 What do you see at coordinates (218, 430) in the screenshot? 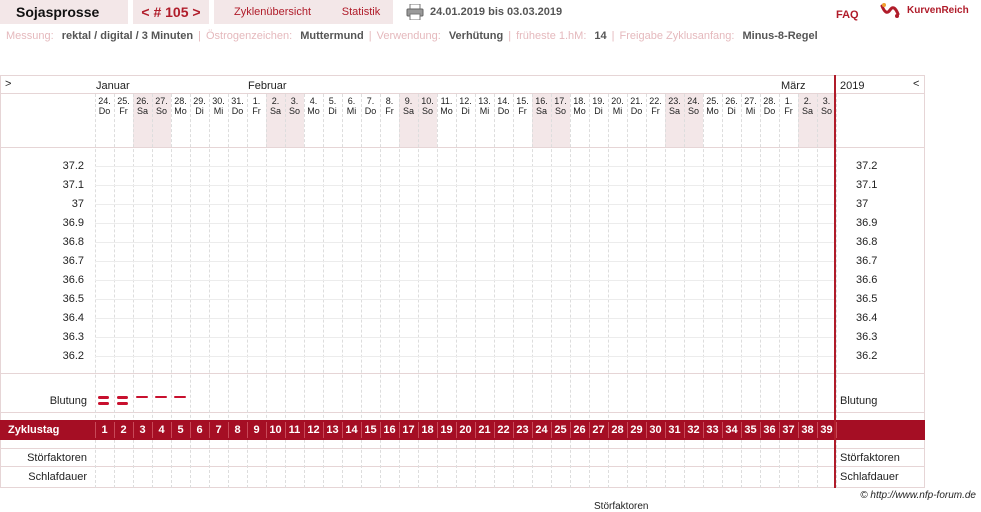
I see `cycle-day-number: 7` at bounding box center [218, 430].